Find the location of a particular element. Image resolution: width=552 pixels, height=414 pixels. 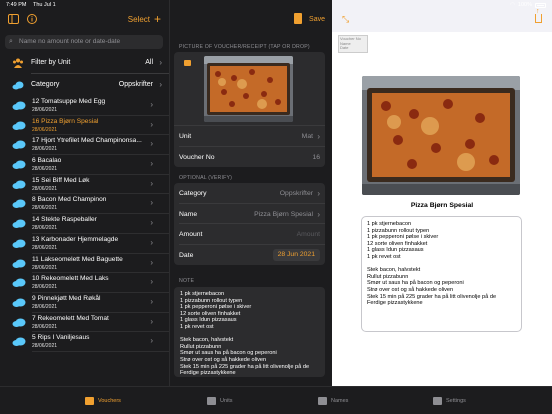

search-input: ⌕ Name no amount note or date-date is located at coordinates (84, 42).